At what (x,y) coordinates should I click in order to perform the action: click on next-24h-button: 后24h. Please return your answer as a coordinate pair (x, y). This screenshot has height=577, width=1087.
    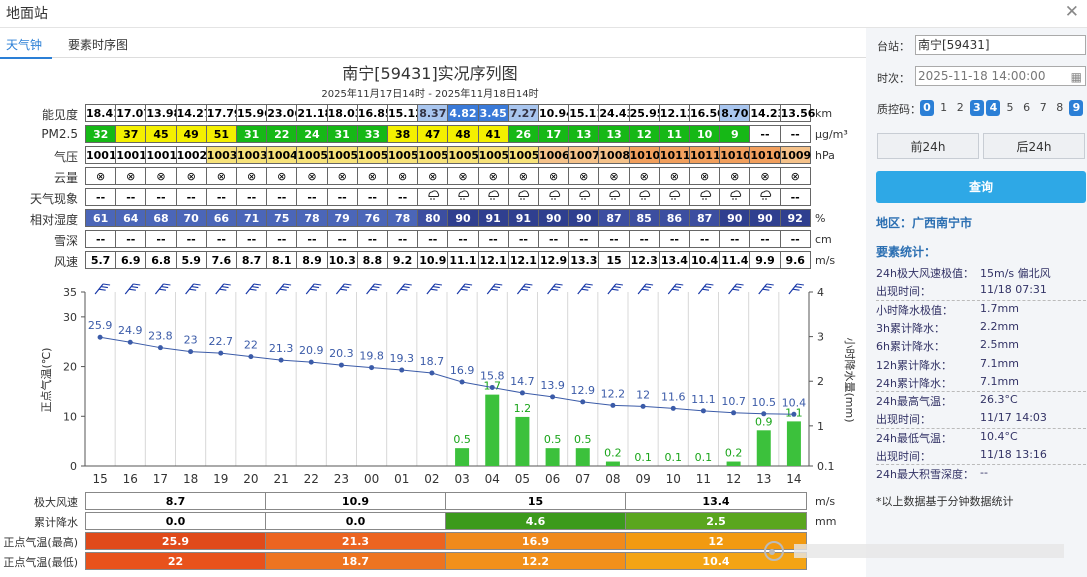
    Looking at the image, I should click on (1034, 146).